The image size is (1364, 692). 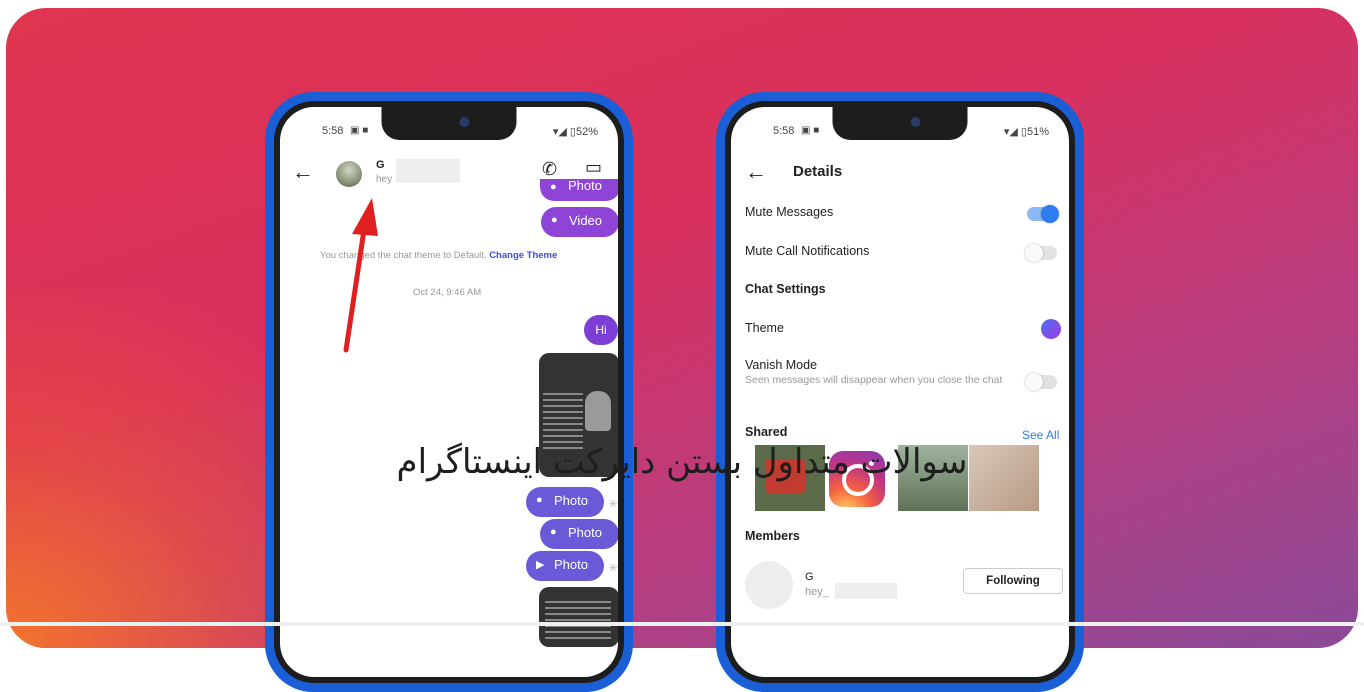 What do you see at coordinates (360, 275) in the screenshot?
I see `annotation-arrow-icon` at bounding box center [360, 275].